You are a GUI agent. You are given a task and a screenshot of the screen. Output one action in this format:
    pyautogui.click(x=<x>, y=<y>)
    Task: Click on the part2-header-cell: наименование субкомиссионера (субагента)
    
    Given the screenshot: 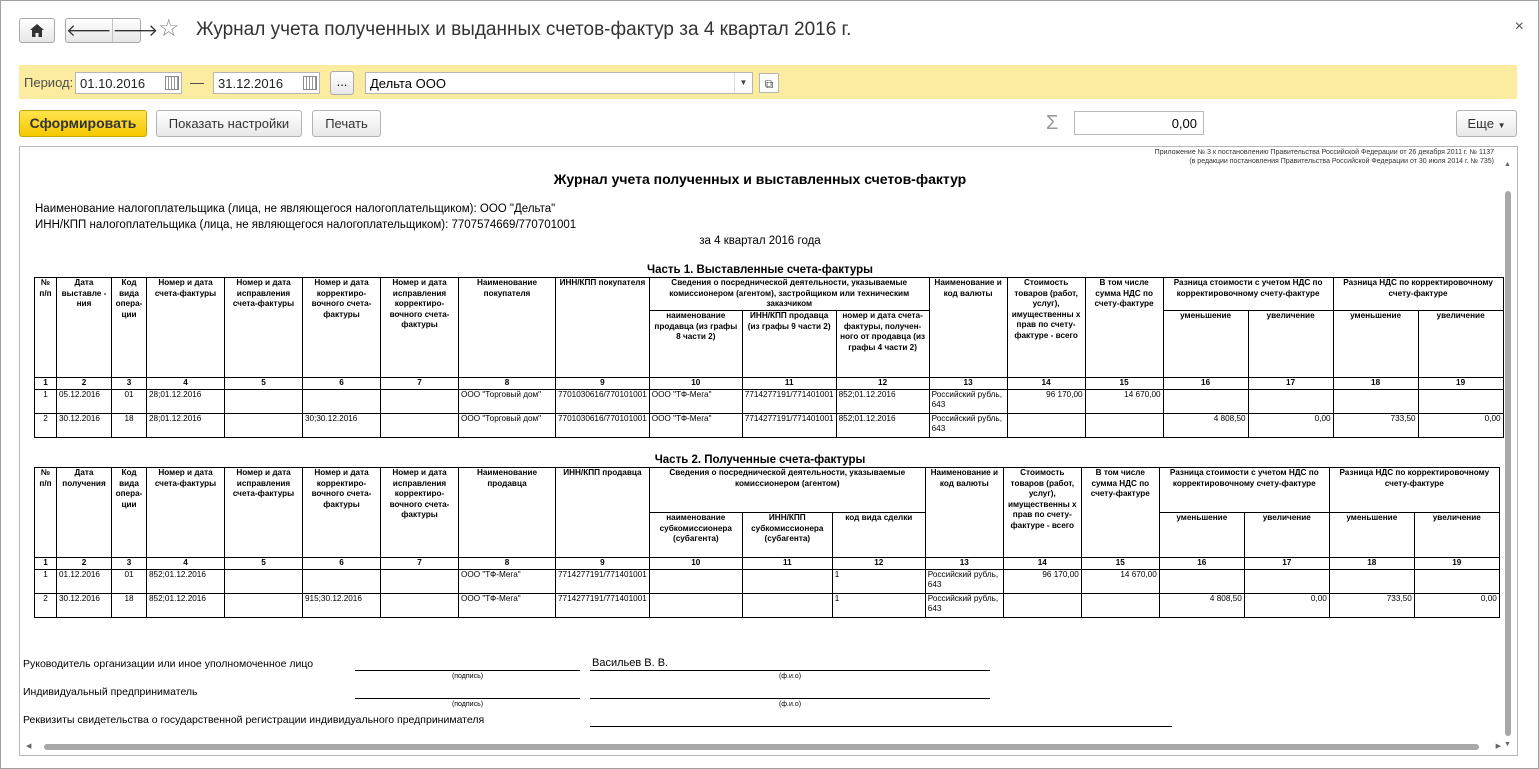 What is the action you would take?
    pyautogui.click(x=695, y=535)
    